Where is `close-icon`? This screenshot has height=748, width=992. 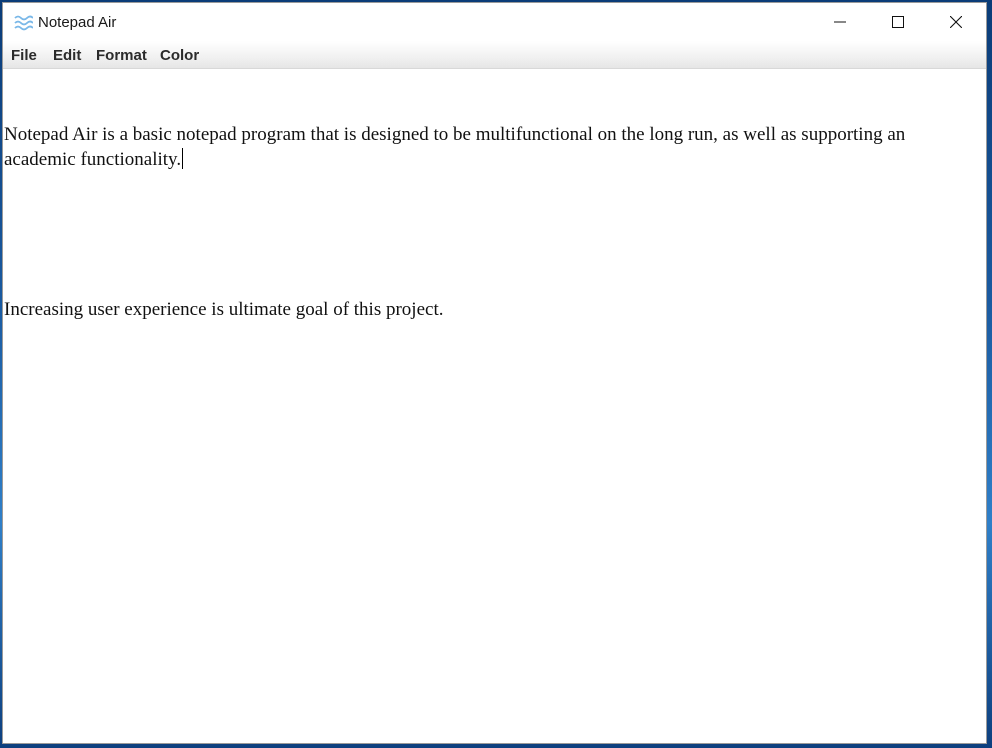 close-icon is located at coordinates (956, 22).